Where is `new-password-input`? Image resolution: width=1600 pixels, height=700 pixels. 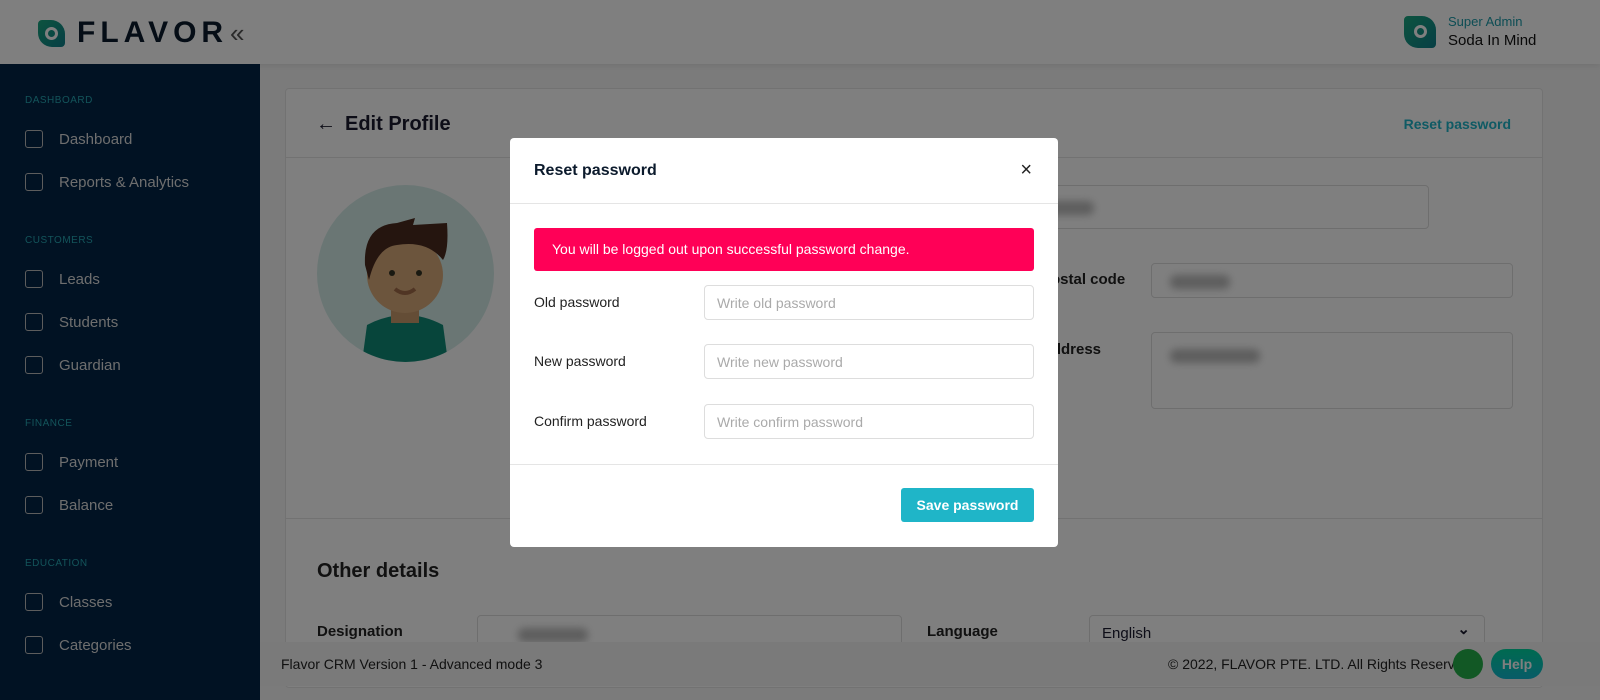
new-password-input is located at coordinates (869, 361).